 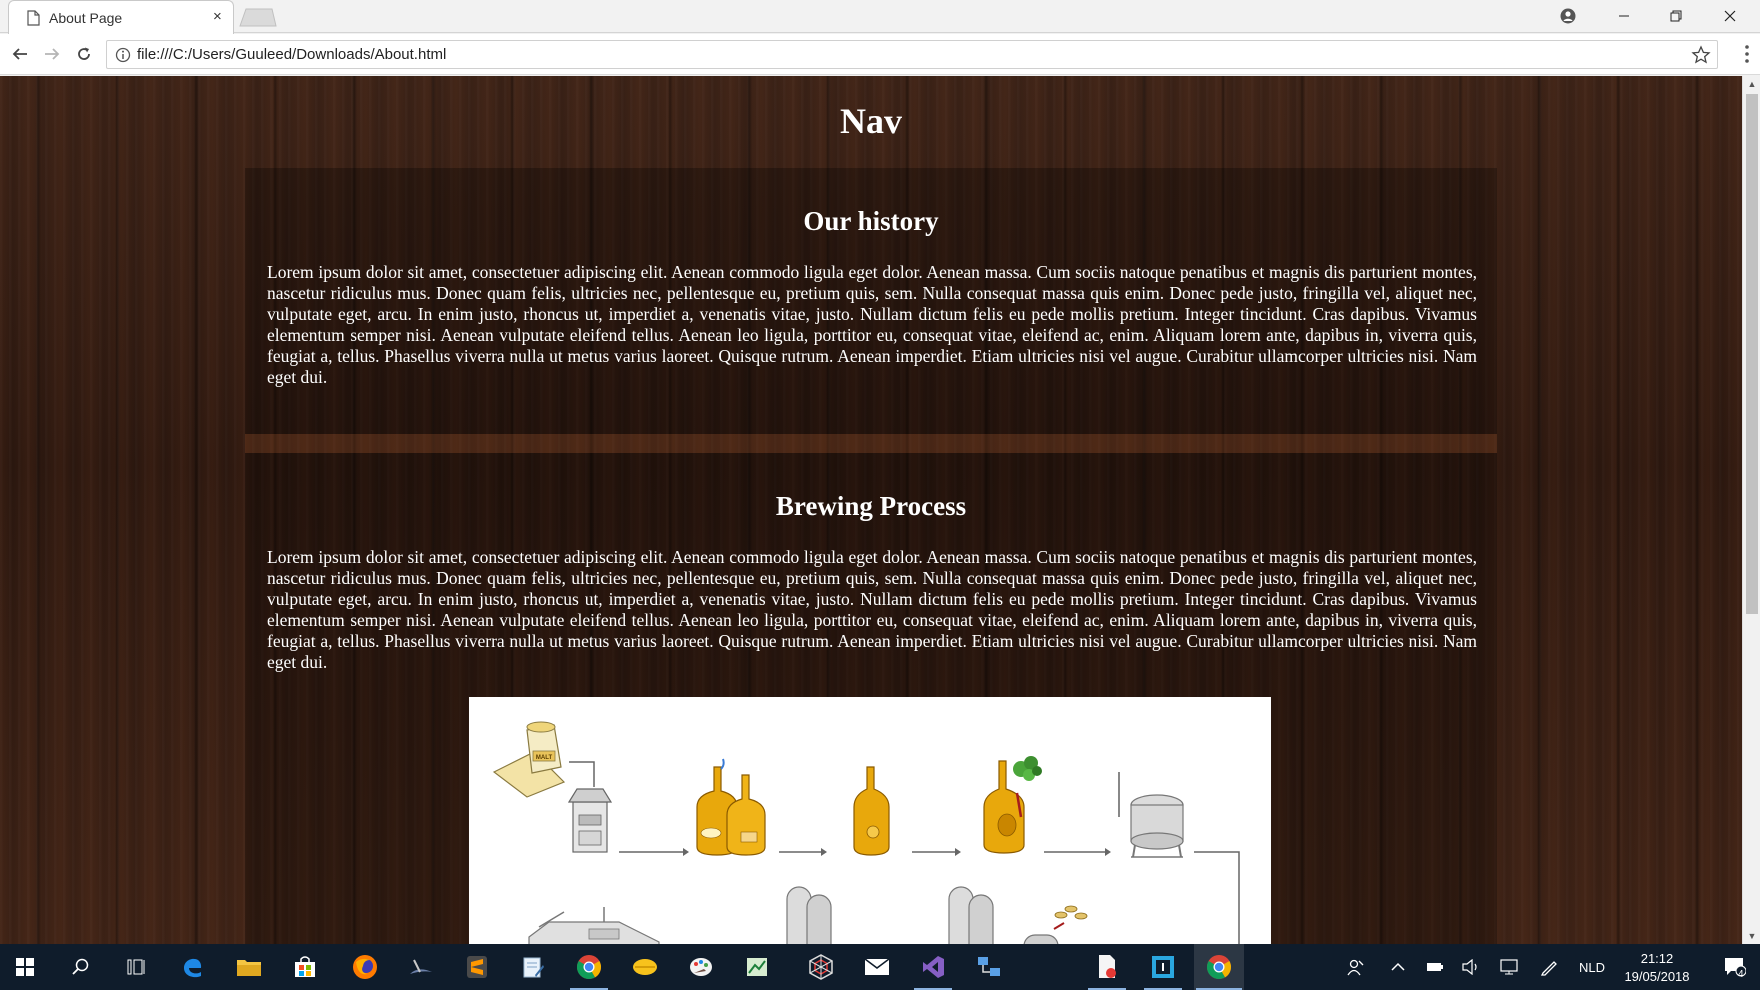 What do you see at coordinates (258, 17) in the screenshot?
I see `new-tab-button` at bounding box center [258, 17].